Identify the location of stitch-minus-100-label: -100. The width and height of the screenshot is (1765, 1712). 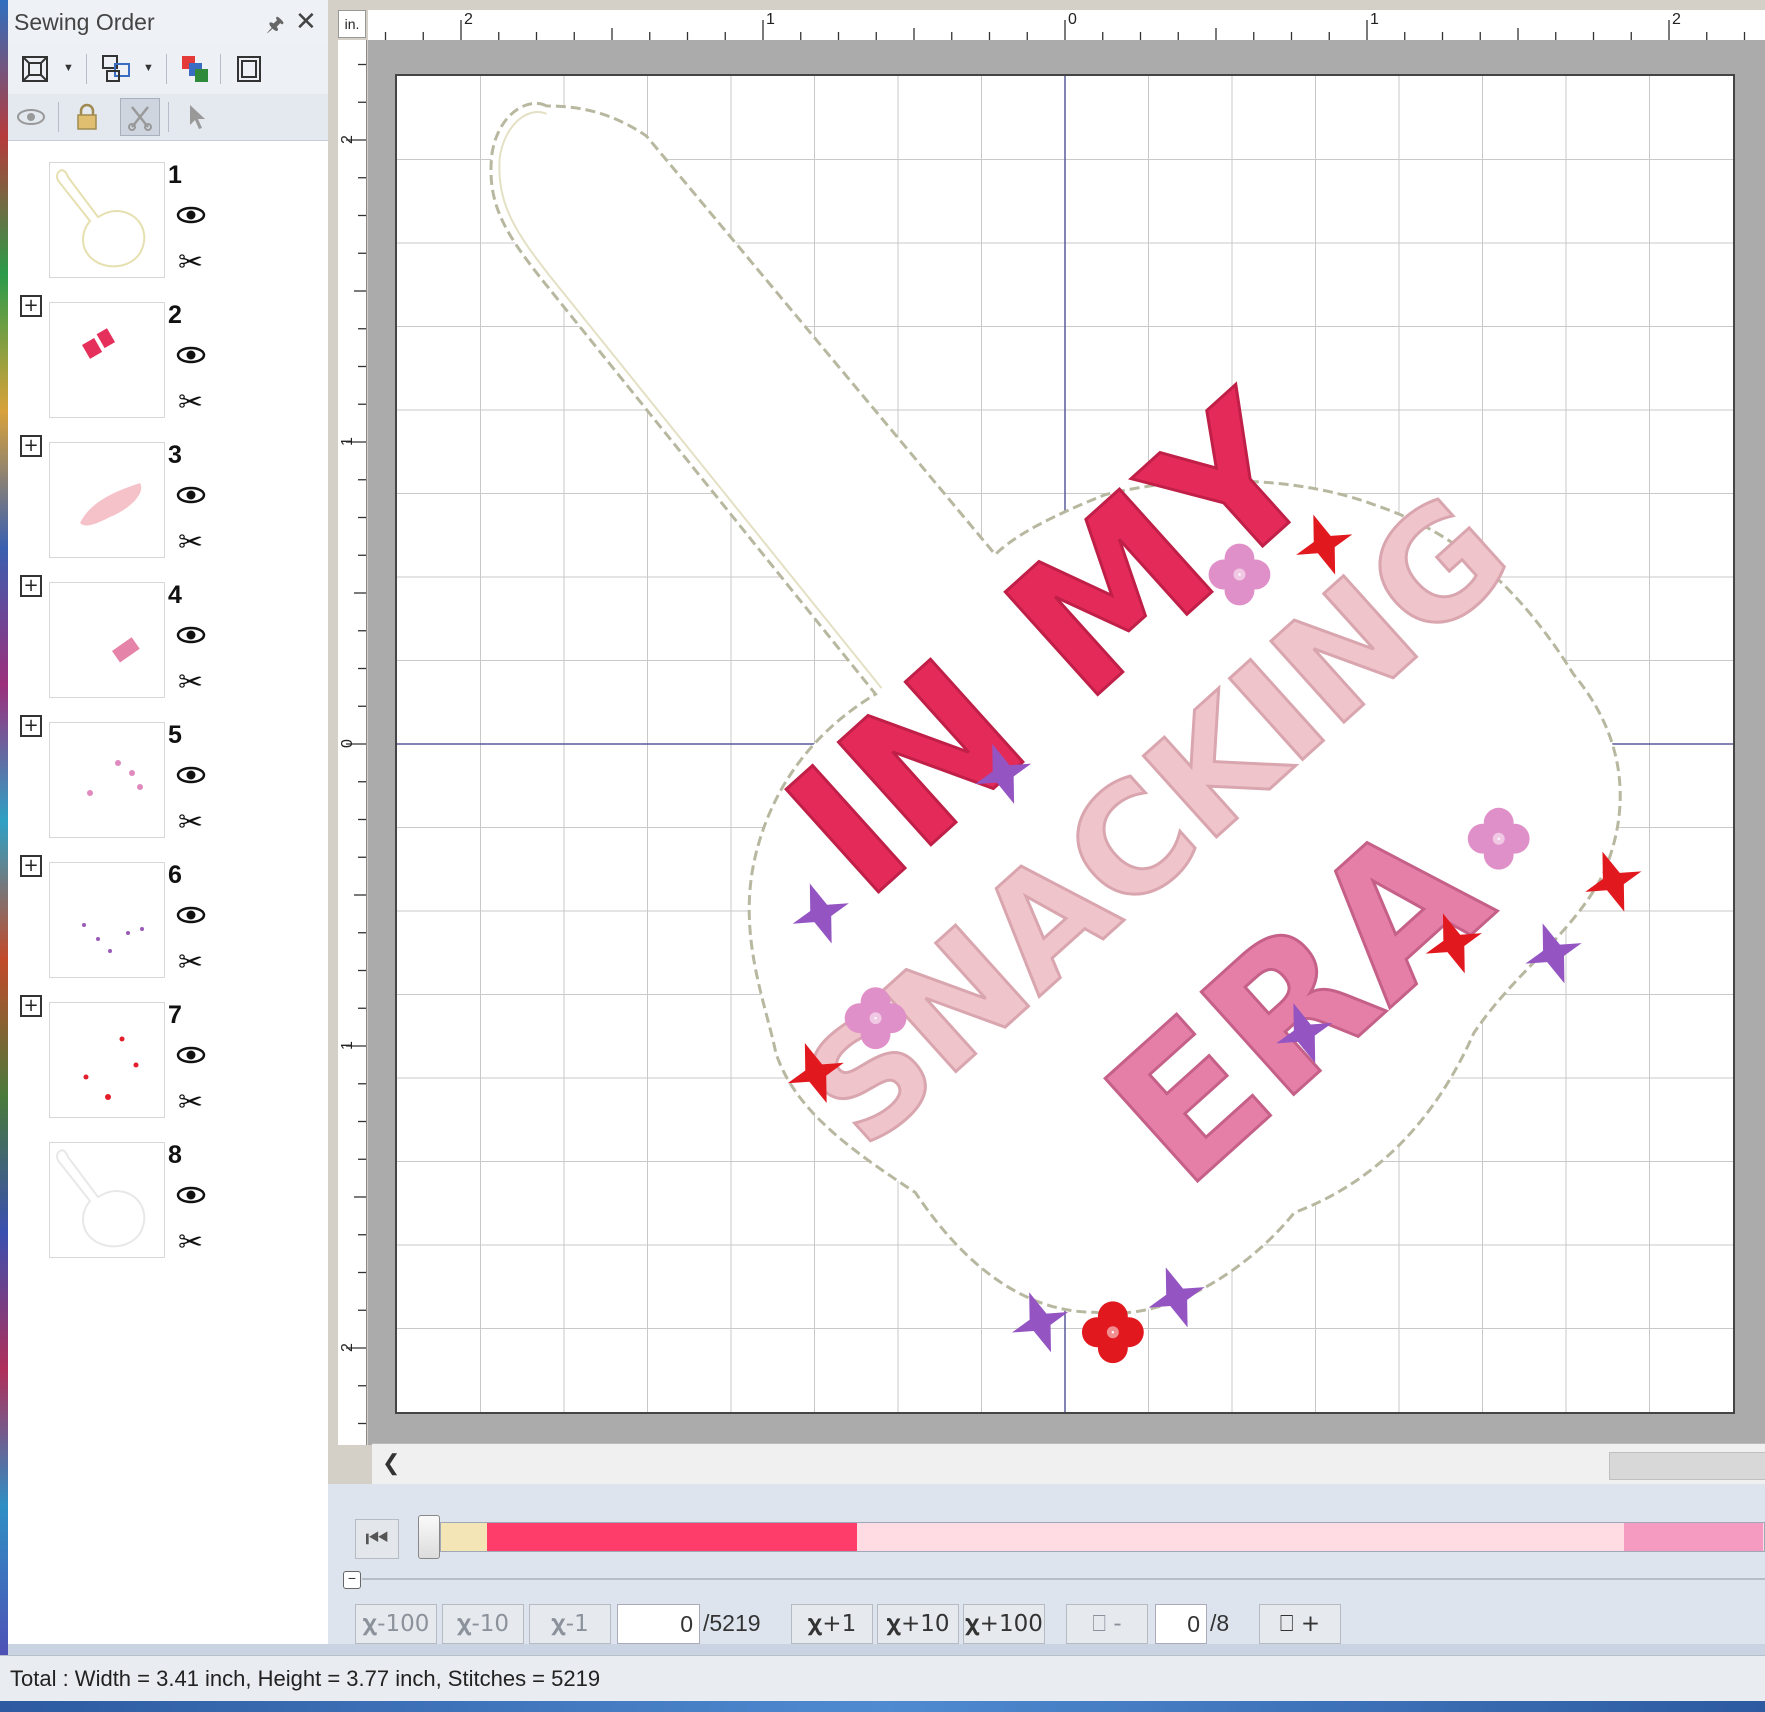
(403, 1624).